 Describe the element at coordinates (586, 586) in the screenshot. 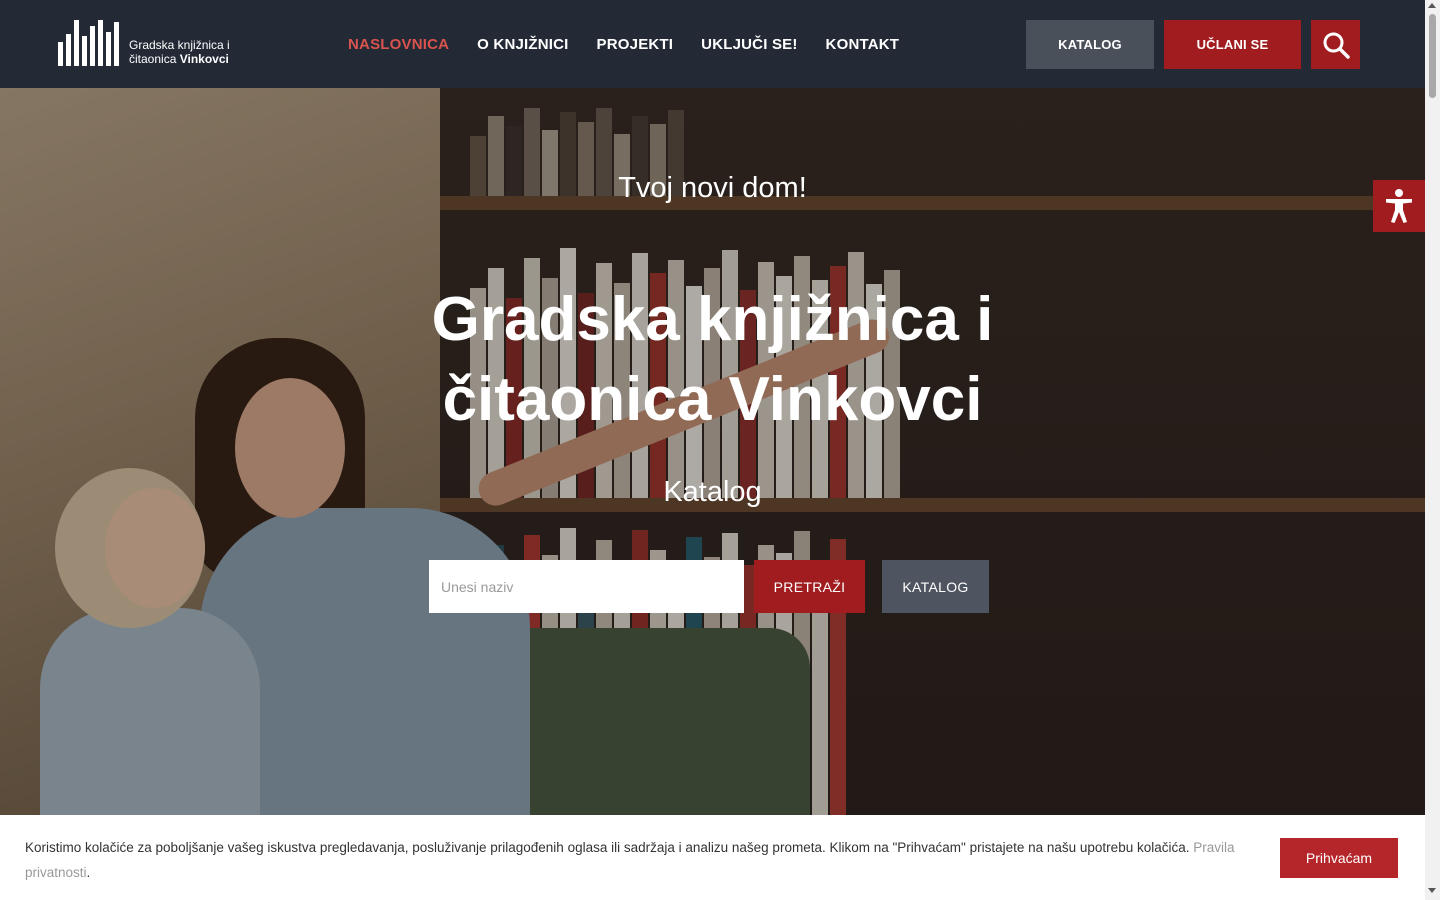

I see `catalog-search-input` at that location.